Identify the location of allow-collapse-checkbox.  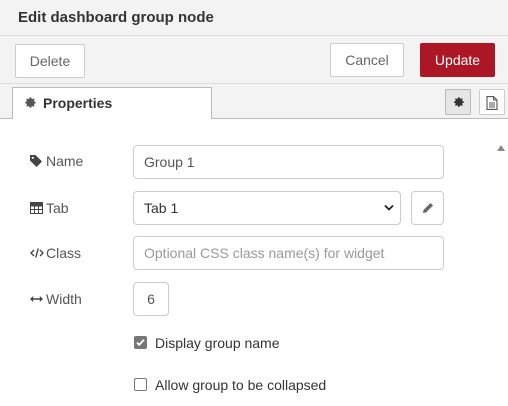
(140, 384).